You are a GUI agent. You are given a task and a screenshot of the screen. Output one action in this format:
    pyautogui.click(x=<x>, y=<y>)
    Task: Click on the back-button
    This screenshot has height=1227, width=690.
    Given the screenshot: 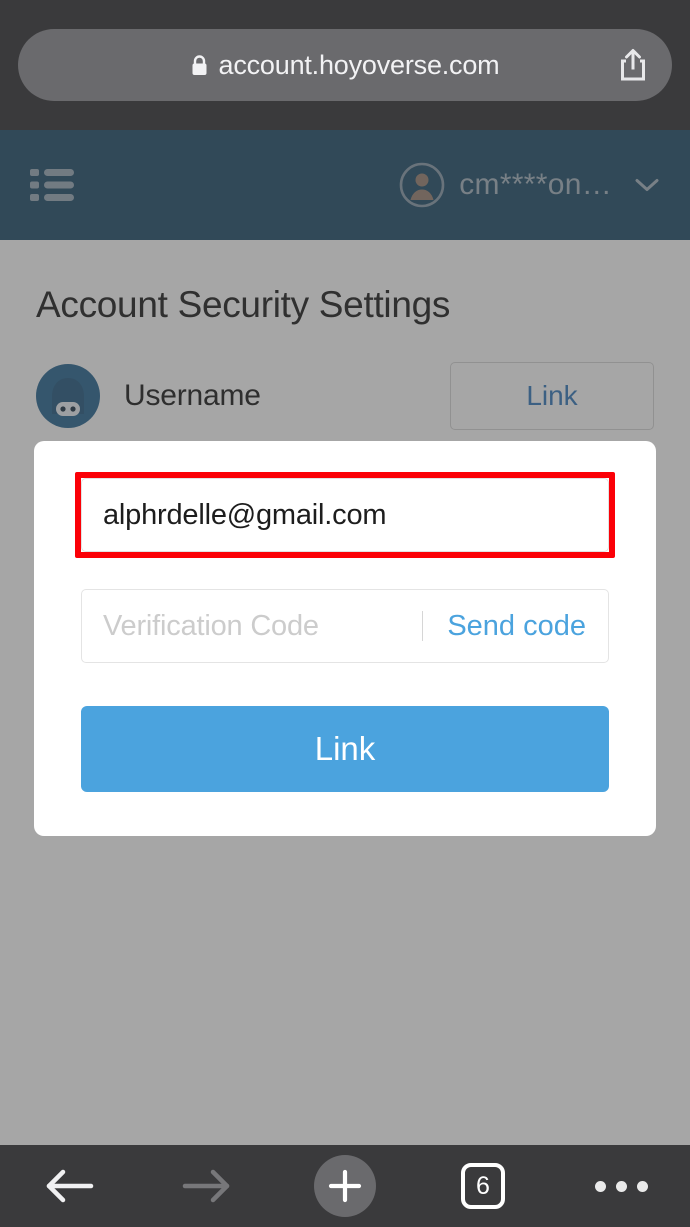 What is the action you would take?
    pyautogui.click(x=69, y=1186)
    